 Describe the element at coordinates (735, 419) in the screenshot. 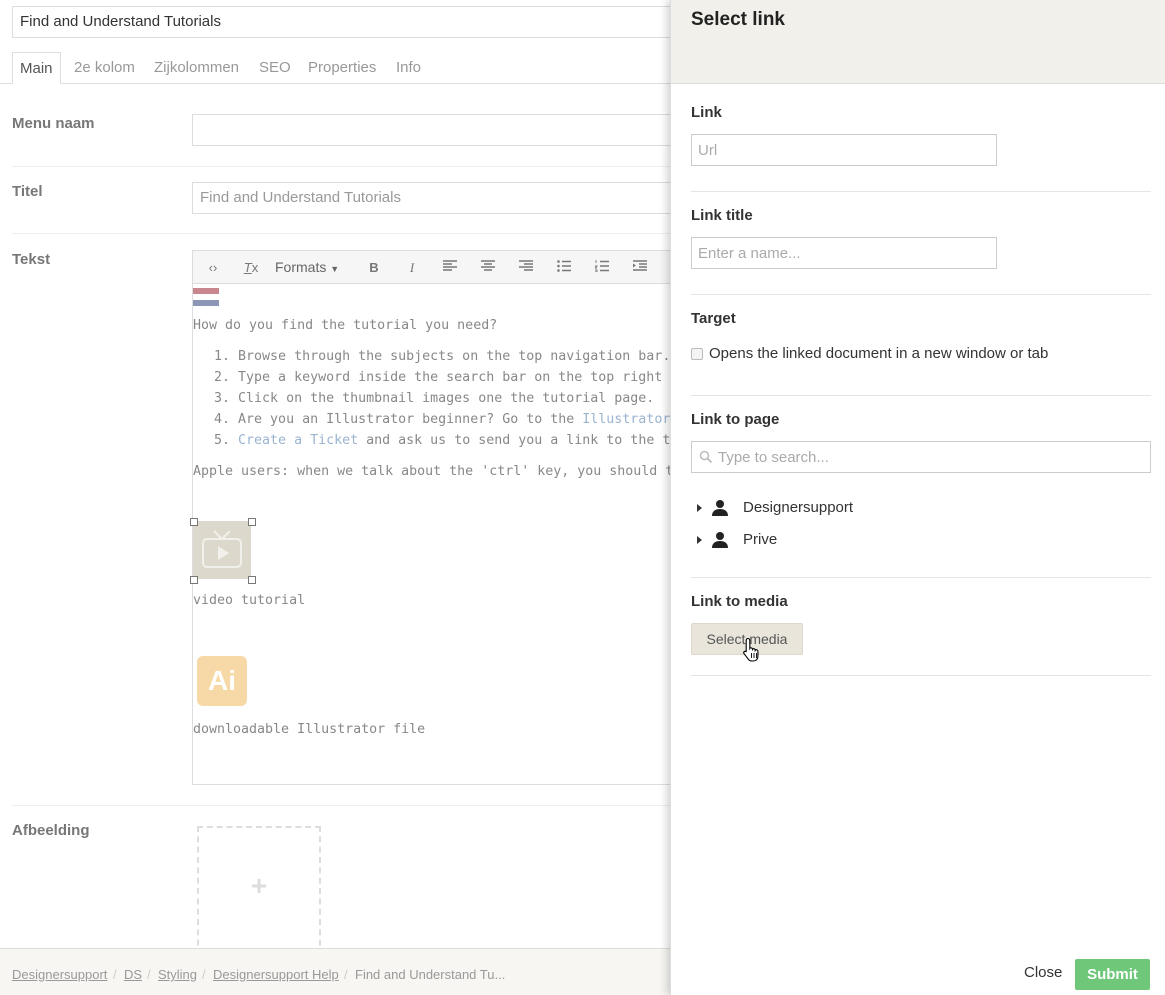

I see `link-to-page-label: Link to page` at that location.